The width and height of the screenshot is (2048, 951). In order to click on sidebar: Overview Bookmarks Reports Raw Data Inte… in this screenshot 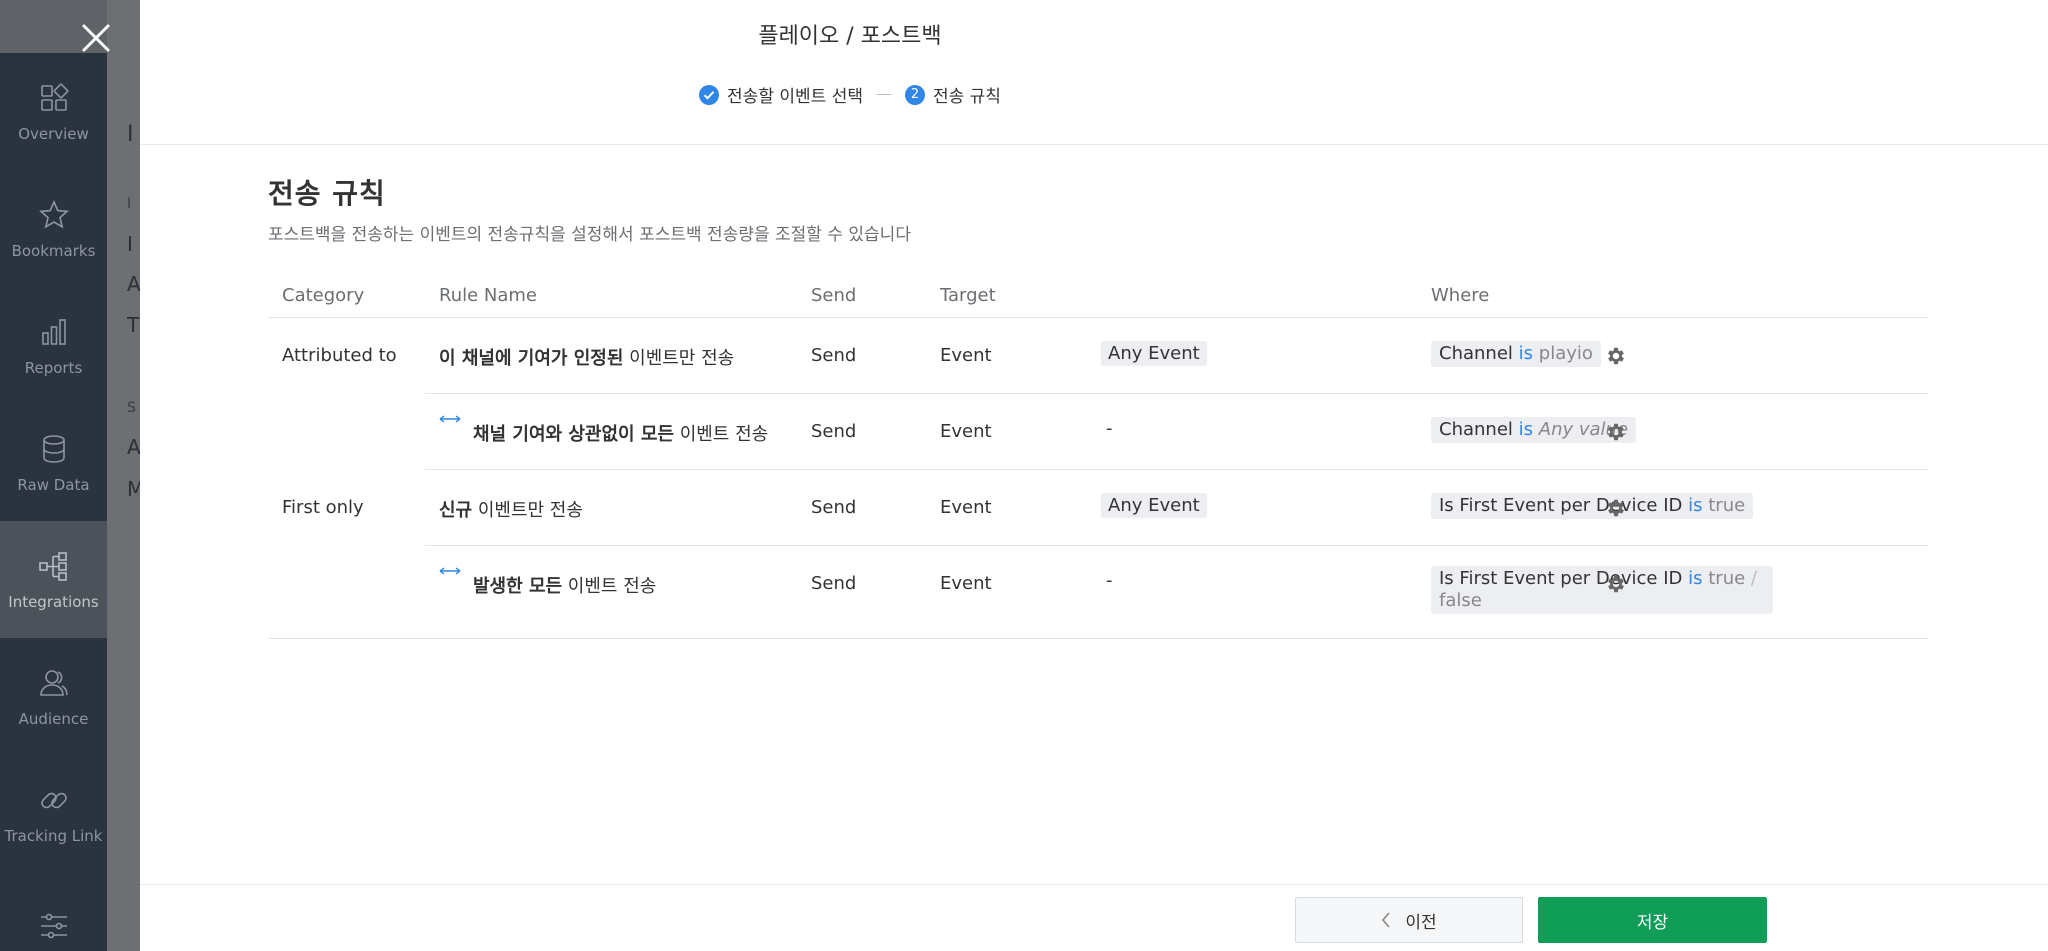, I will do `click(53, 475)`.